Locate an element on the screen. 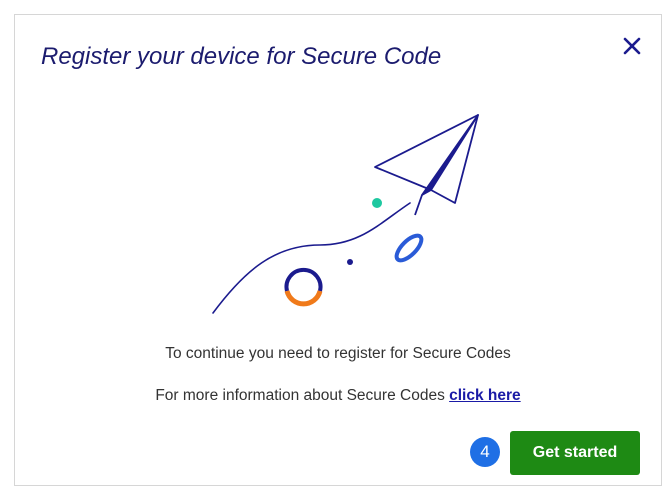 The width and height of the screenshot is (667, 491). close-button is located at coordinates (632, 46).